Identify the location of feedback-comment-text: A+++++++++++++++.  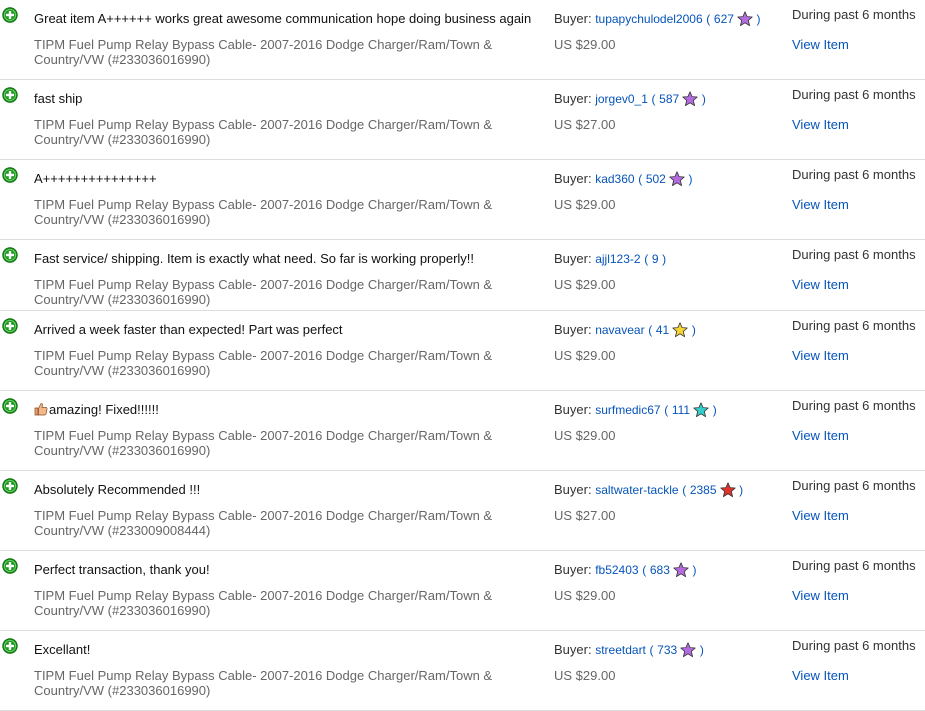
(95, 178).